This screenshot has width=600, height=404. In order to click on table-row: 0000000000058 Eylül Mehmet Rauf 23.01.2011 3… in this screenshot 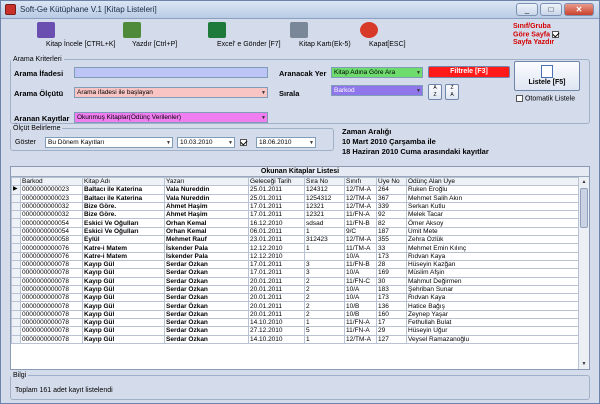, I will do `click(295, 240)`.